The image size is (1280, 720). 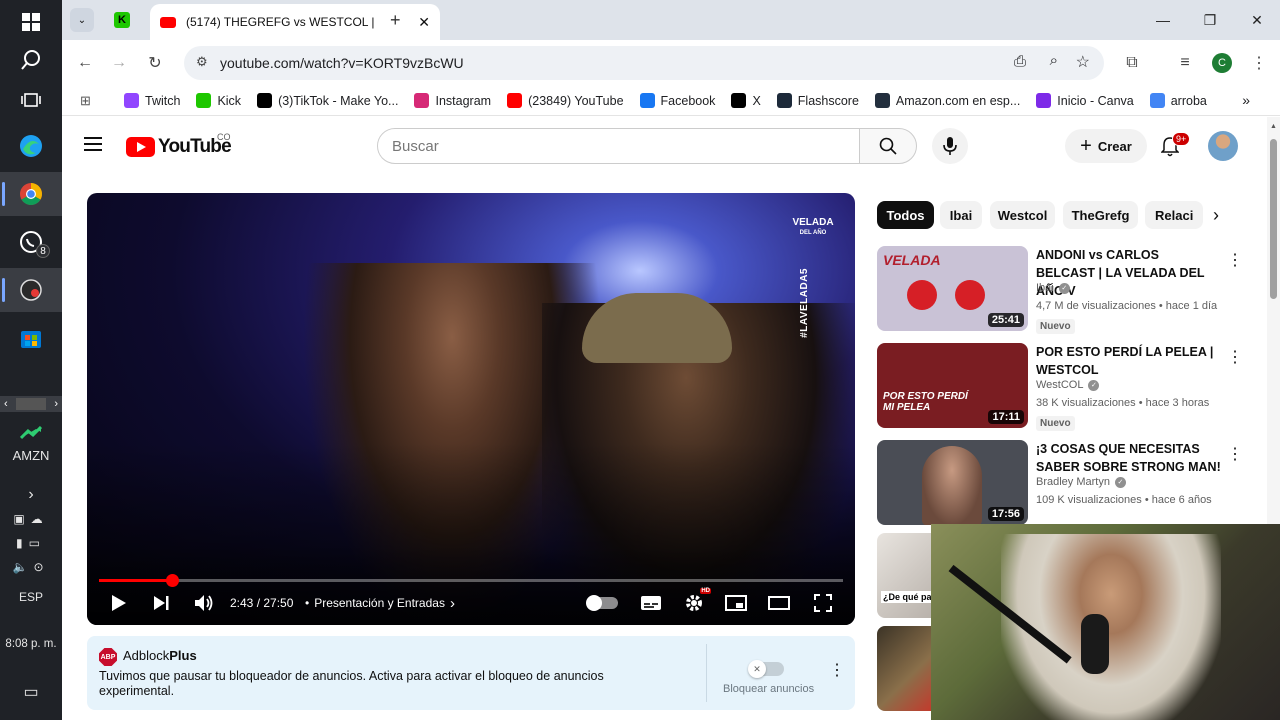 What do you see at coordinates (952, 385) in the screenshot?
I see `recommendation-thumbnail: POR ESTO PERDÍ MI PELEA 17:11` at bounding box center [952, 385].